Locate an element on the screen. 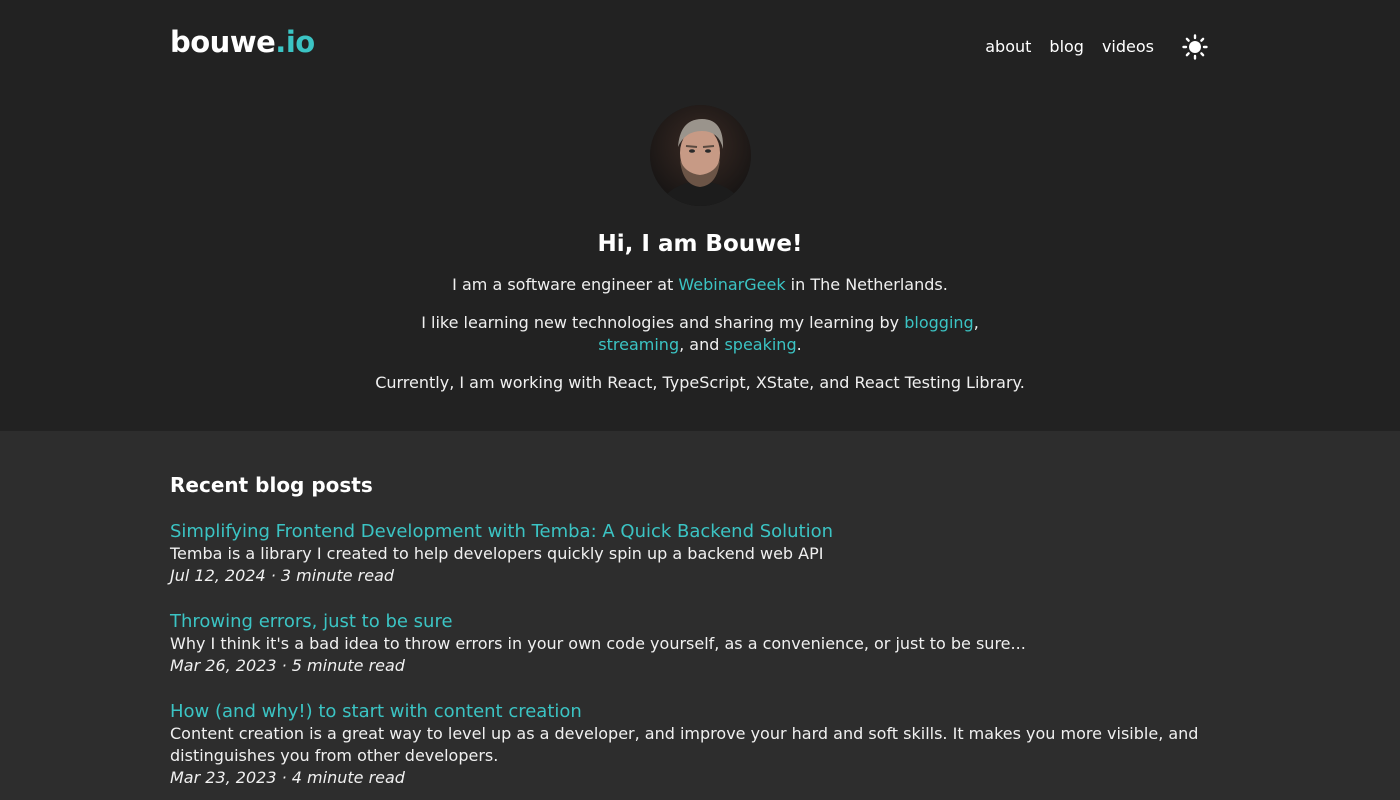 The image size is (1400, 800). site-logo: bouwe.io is located at coordinates (242, 42).